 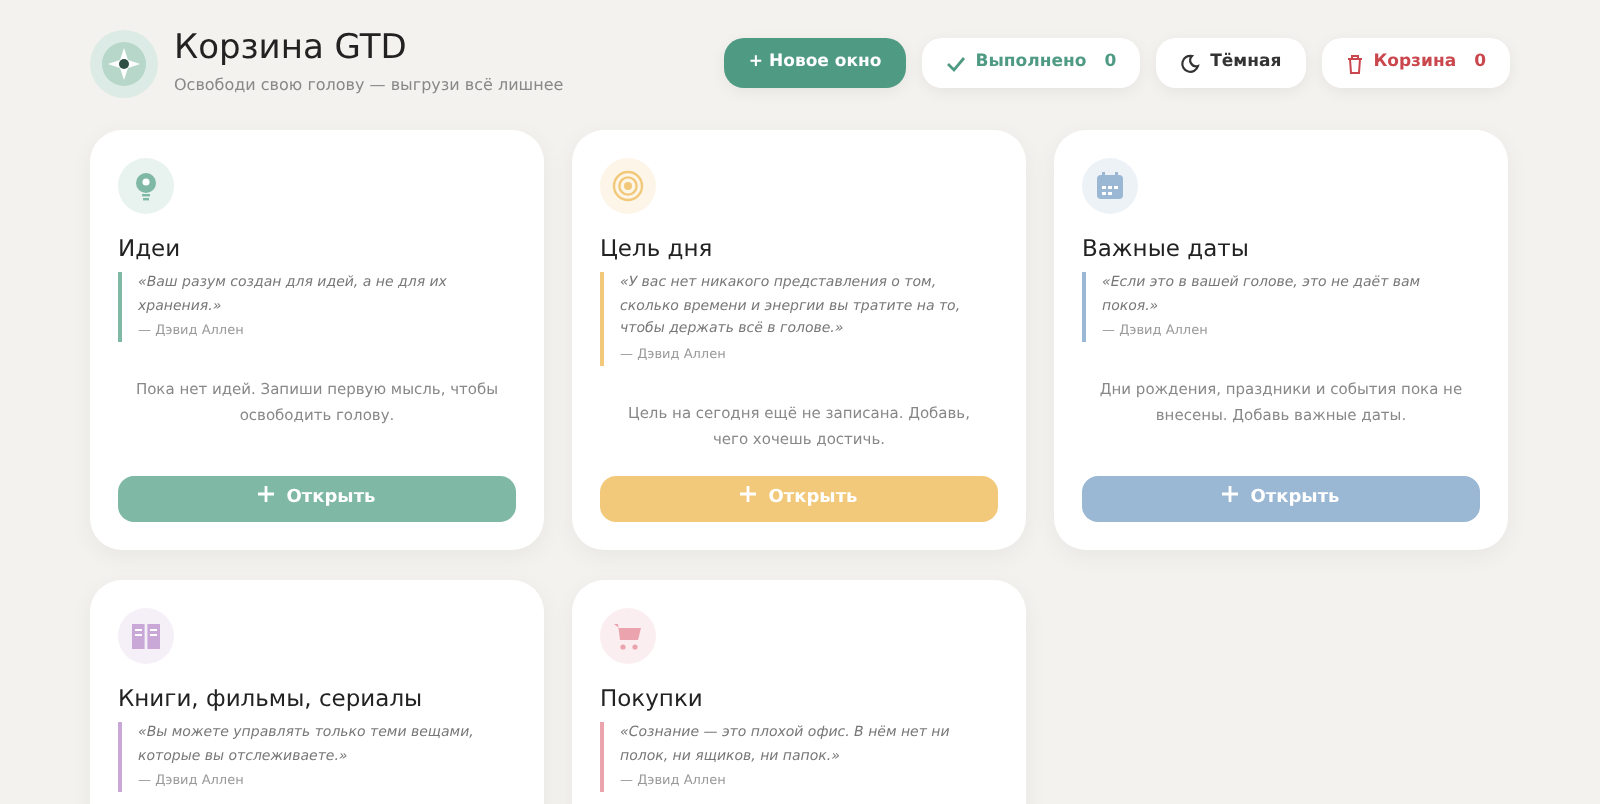 What do you see at coordinates (271, 699) in the screenshot?
I see `card-title: Книги, фильмы, сериалы` at bounding box center [271, 699].